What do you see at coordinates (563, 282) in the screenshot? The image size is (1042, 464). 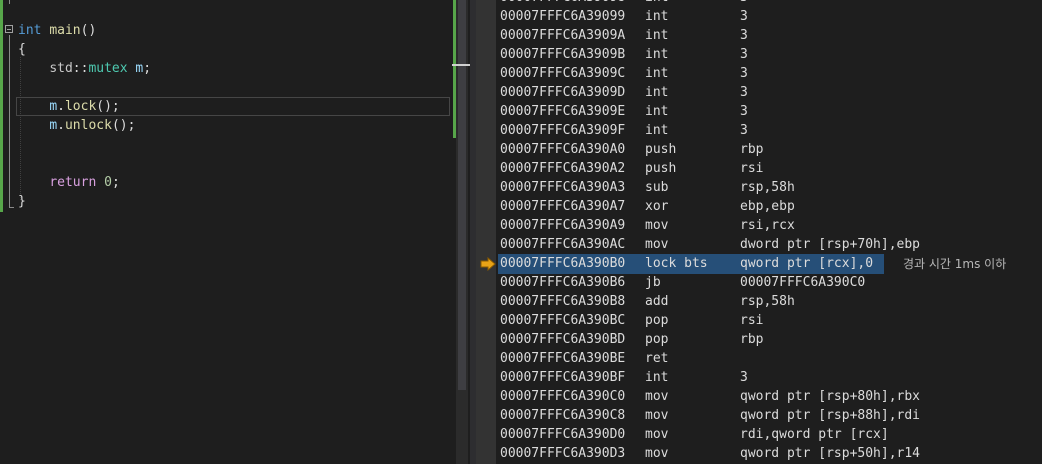 I see `instruction-address: 00007FFFC6A390B6` at bounding box center [563, 282].